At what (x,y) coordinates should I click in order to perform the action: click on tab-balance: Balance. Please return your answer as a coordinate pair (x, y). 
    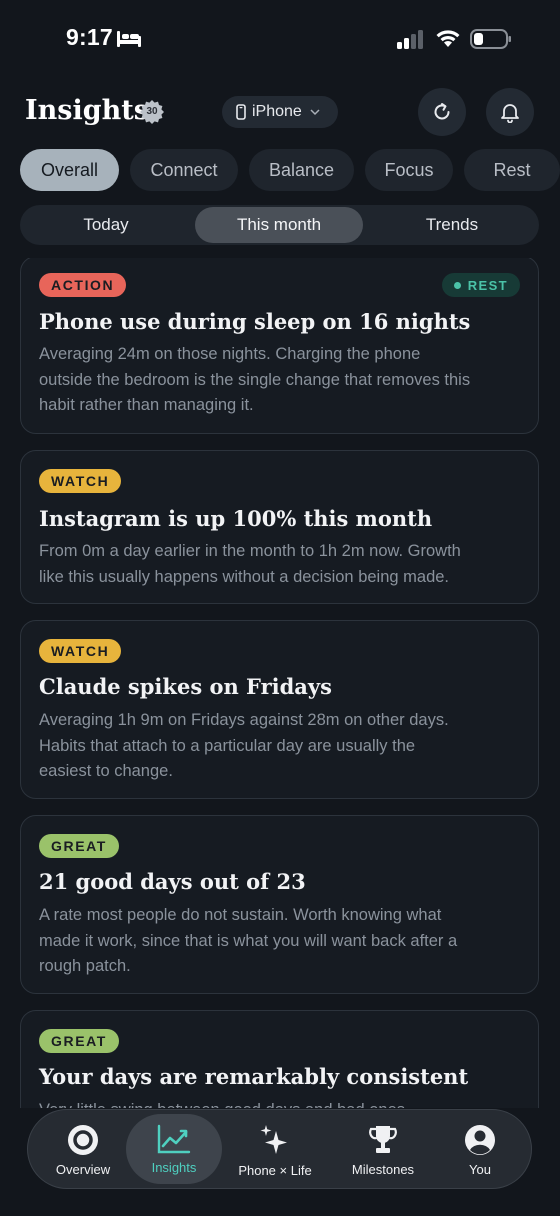
    Looking at the image, I should click on (301, 170).